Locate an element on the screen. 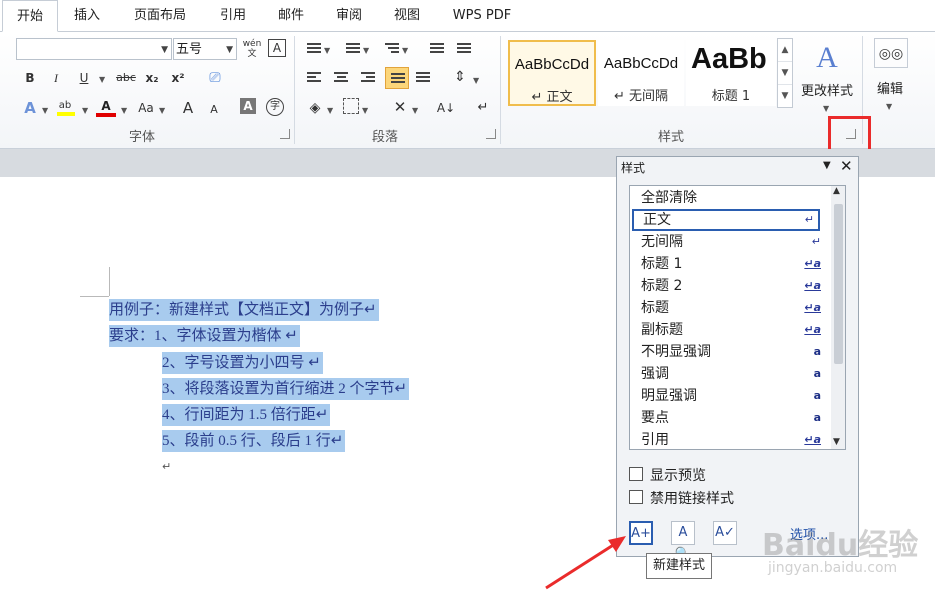 This screenshot has height=606, width=935. italic-button: I is located at coordinates (56, 78).